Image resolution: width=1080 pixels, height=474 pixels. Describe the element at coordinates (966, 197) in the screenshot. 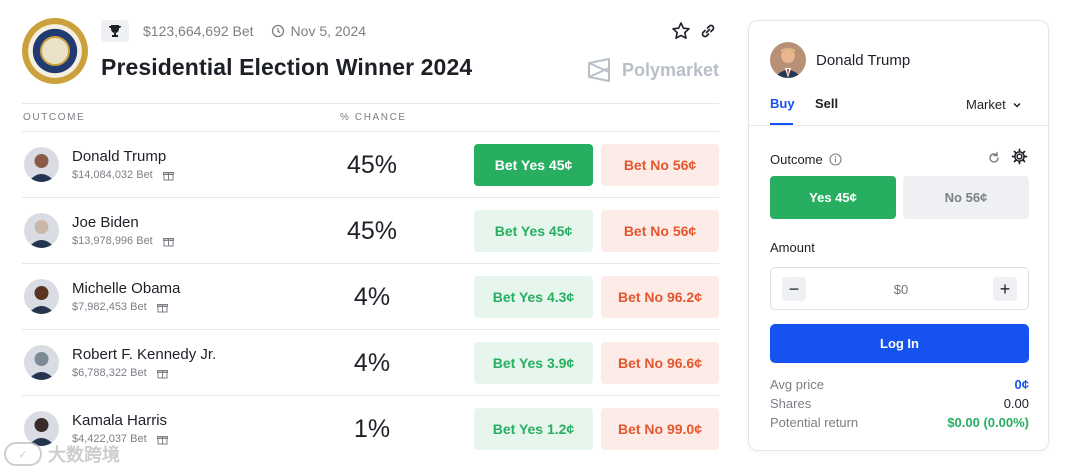

I see `outcome-no-button: No 56¢` at that location.